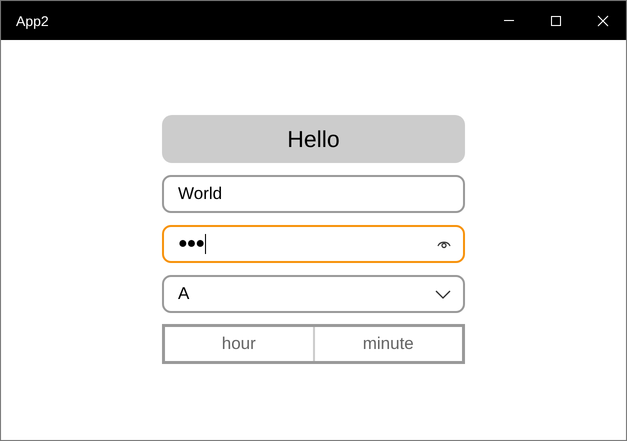  I want to click on dropdown: A, so click(313, 294).